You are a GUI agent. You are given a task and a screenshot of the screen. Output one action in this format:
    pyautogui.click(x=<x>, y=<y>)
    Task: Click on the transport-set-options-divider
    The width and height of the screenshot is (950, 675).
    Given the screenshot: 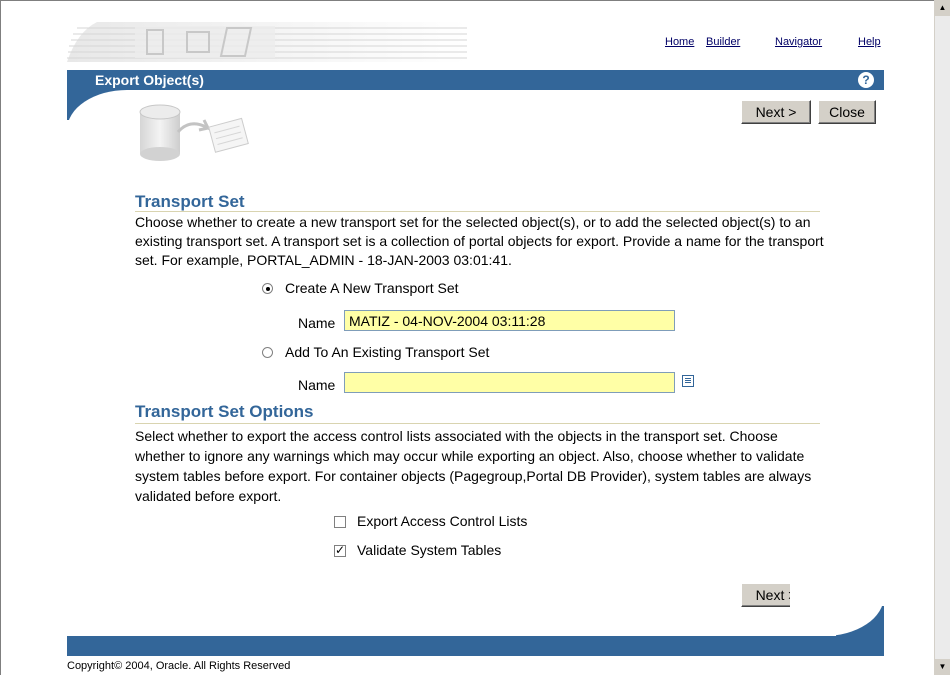 What is the action you would take?
    pyautogui.click(x=477, y=423)
    